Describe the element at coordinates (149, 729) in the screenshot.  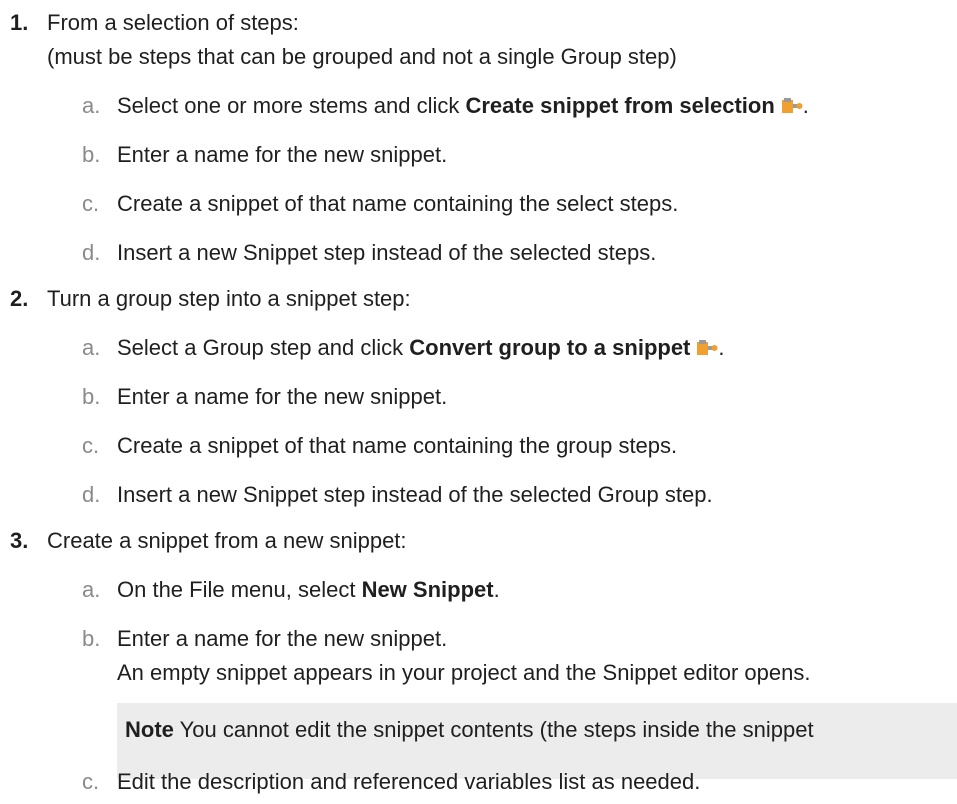
I see `note-label: Note` at that location.